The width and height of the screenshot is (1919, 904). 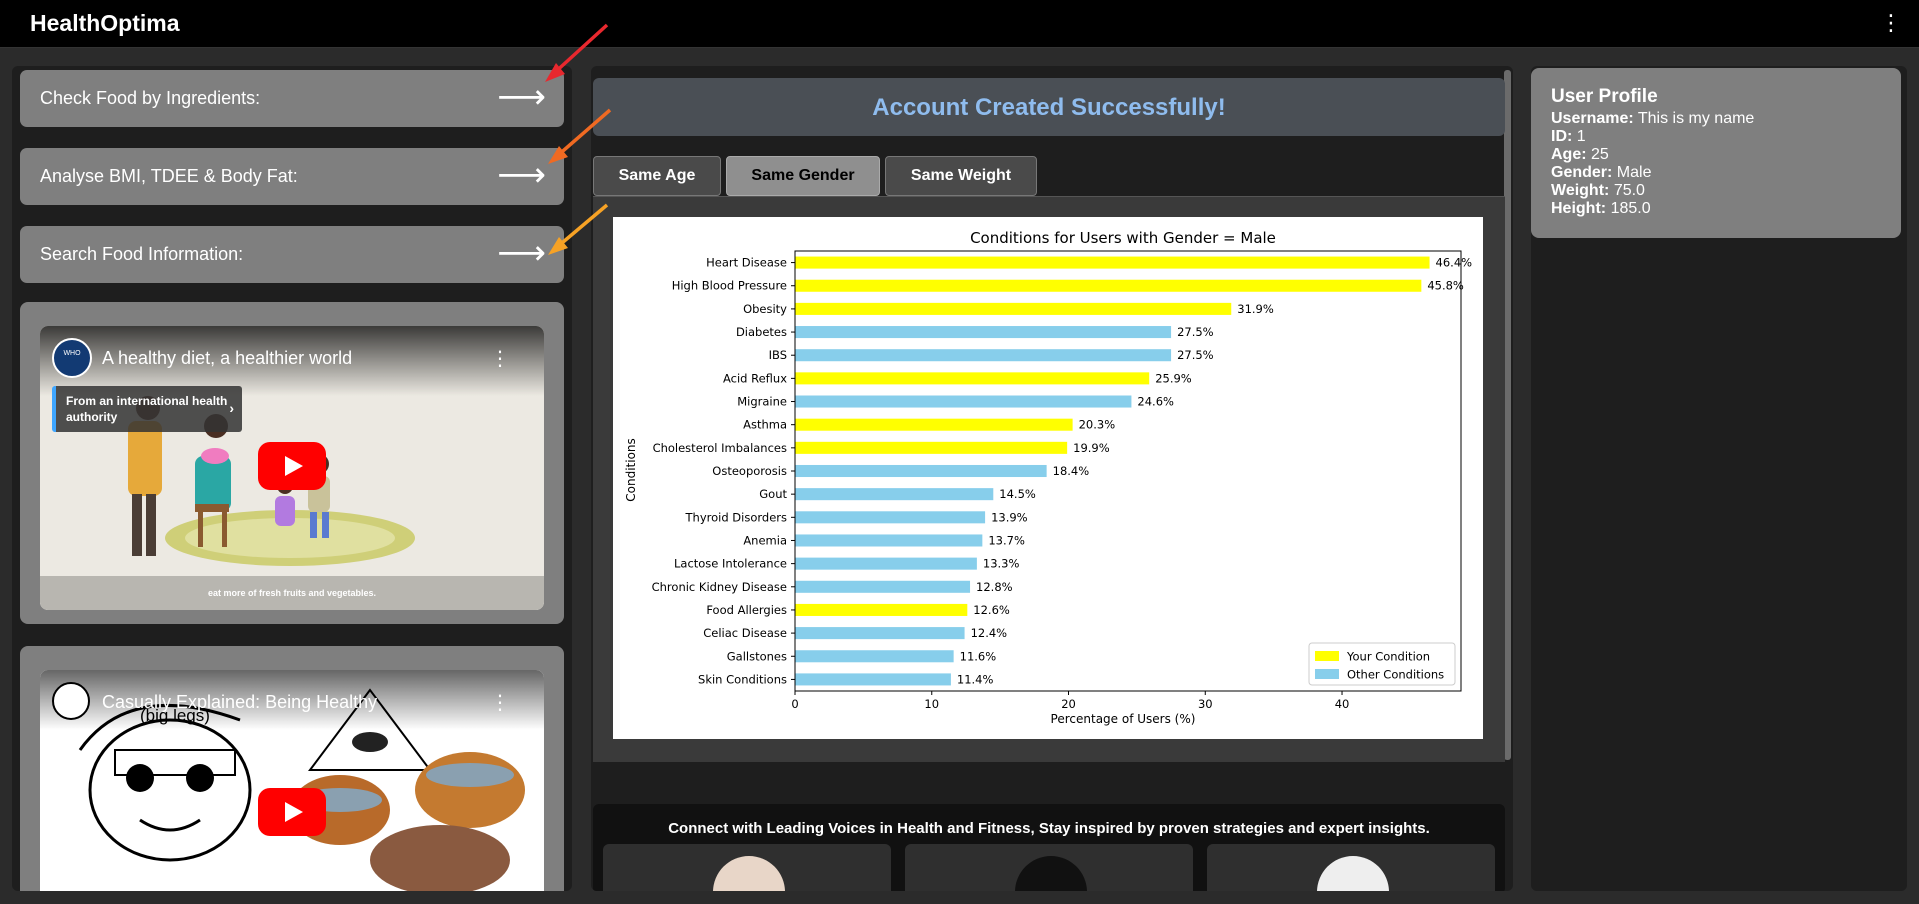 What do you see at coordinates (921, 471) in the screenshot?
I see `bar-osteoporosis` at bounding box center [921, 471].